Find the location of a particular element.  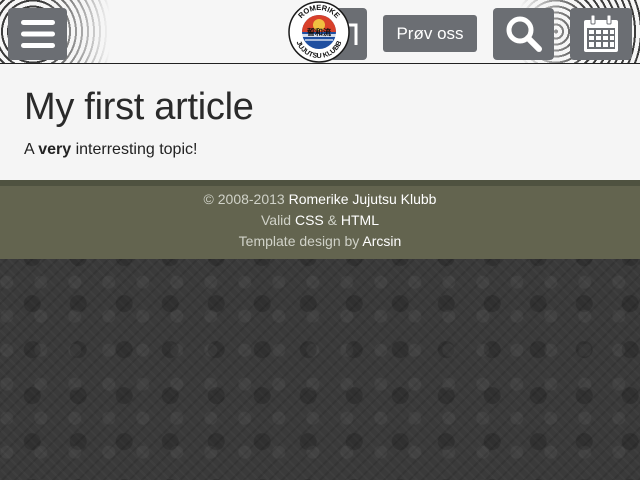

site-header: 誓和流 ROMERIKE JUJUTSU KLUBB Prøv oss is located at coordinates (320, 32).